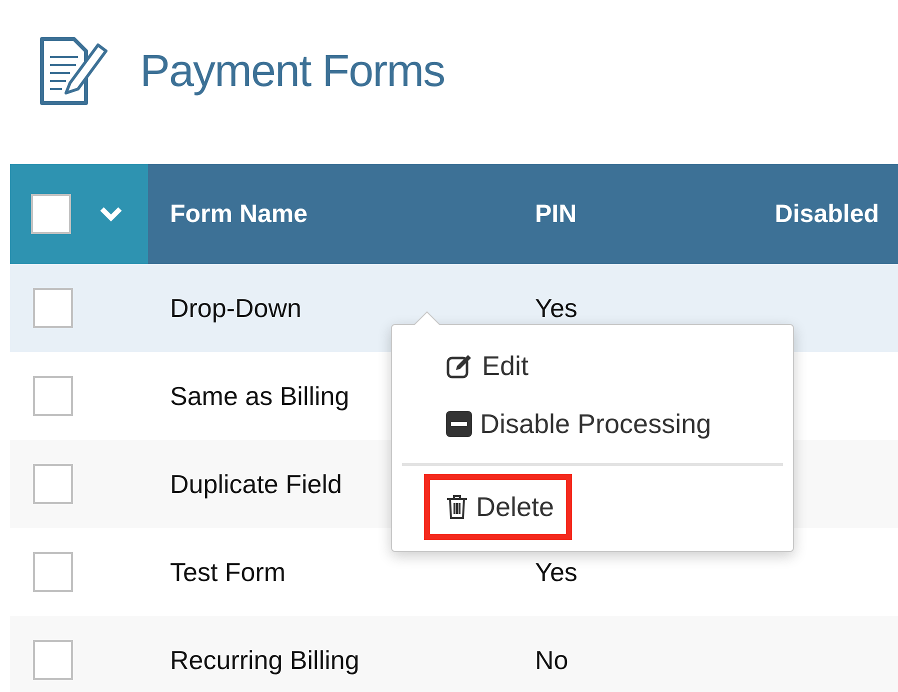  Describe the element at coordinates (260, 395) in the screenshot. I see `table-cell: Same as Billing` at that location.